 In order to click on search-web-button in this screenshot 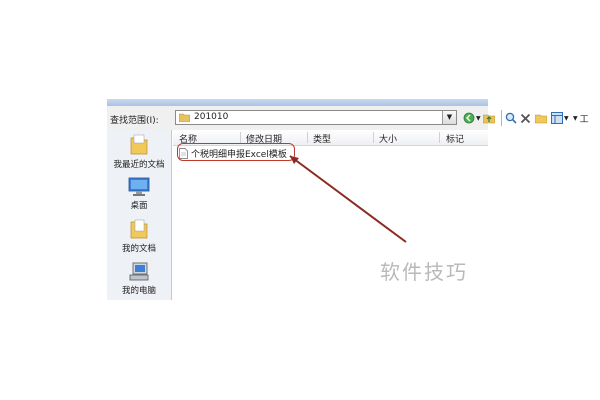, I will do `click(511, 118)`.